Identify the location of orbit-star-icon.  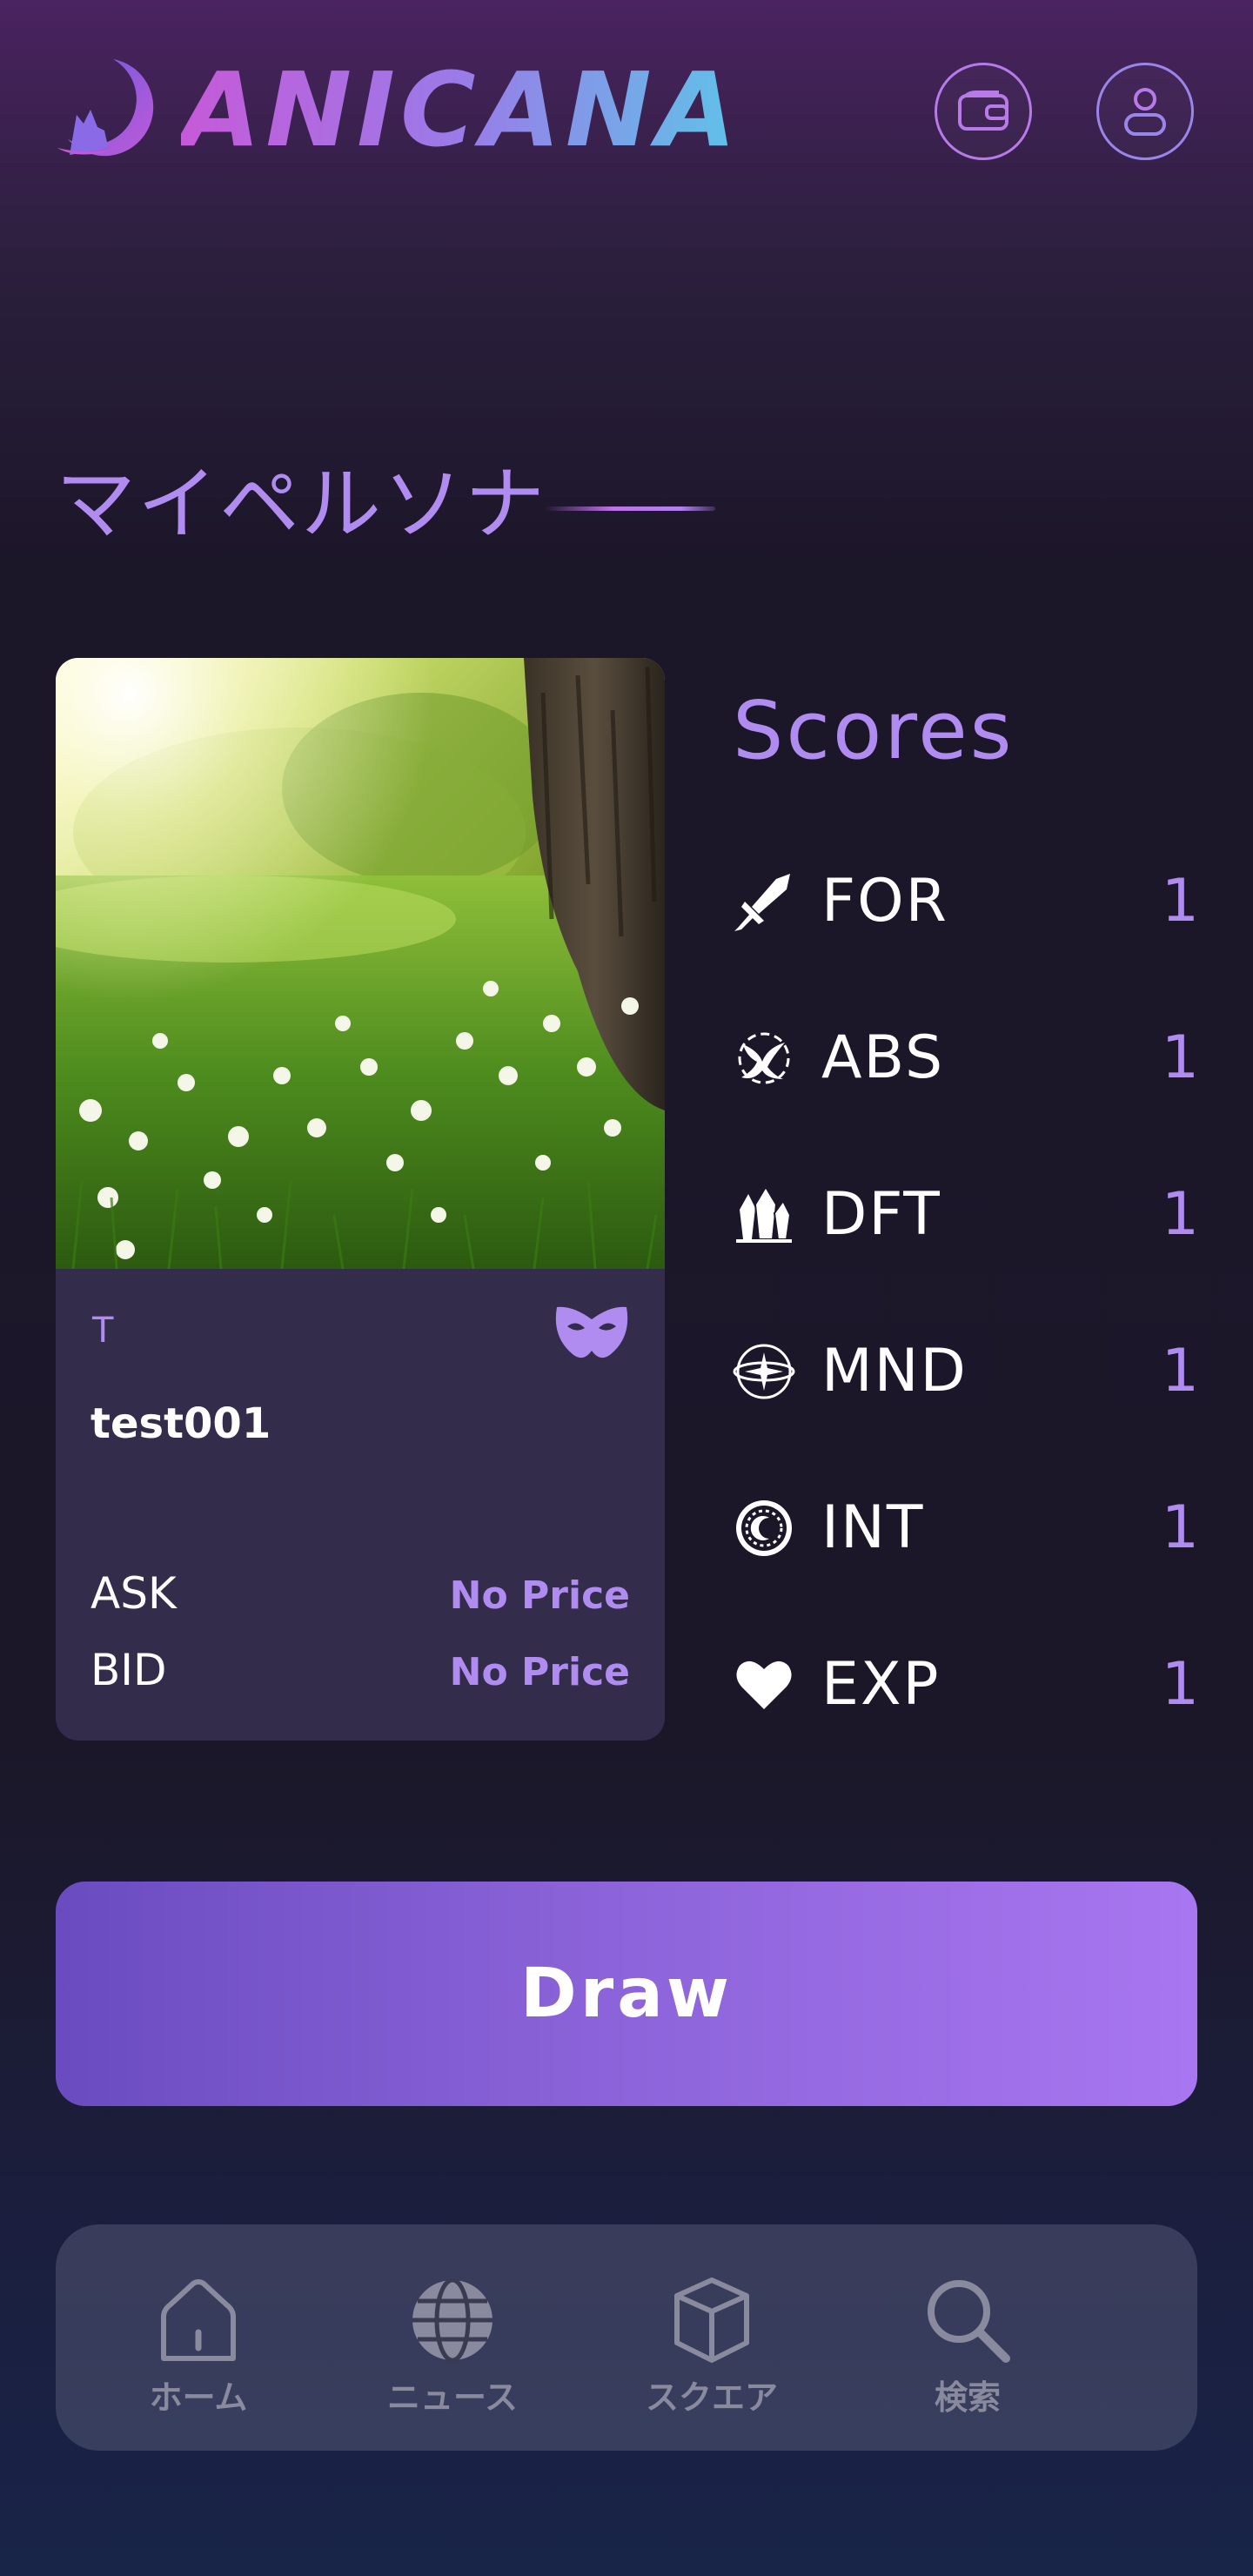
(764, 1371).